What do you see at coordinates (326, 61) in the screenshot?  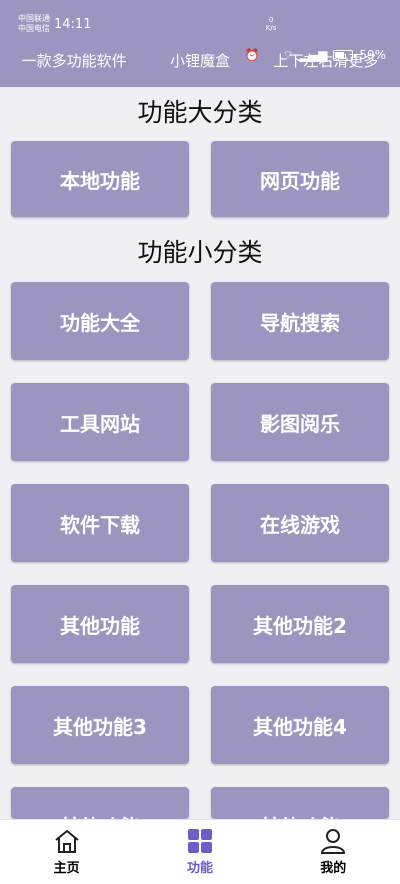 I see `marquee-text: 上下左右滑更多` at bounding box center [326, 61].